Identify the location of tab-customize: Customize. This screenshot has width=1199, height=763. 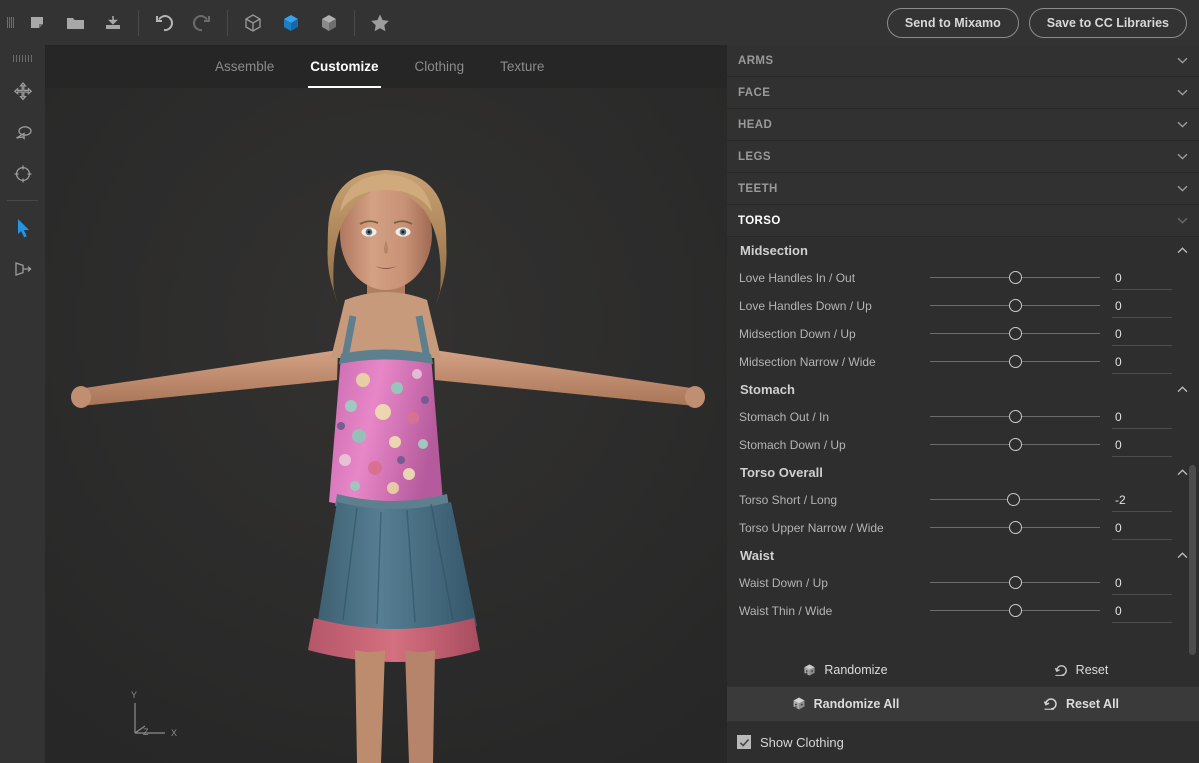
(344, 66).